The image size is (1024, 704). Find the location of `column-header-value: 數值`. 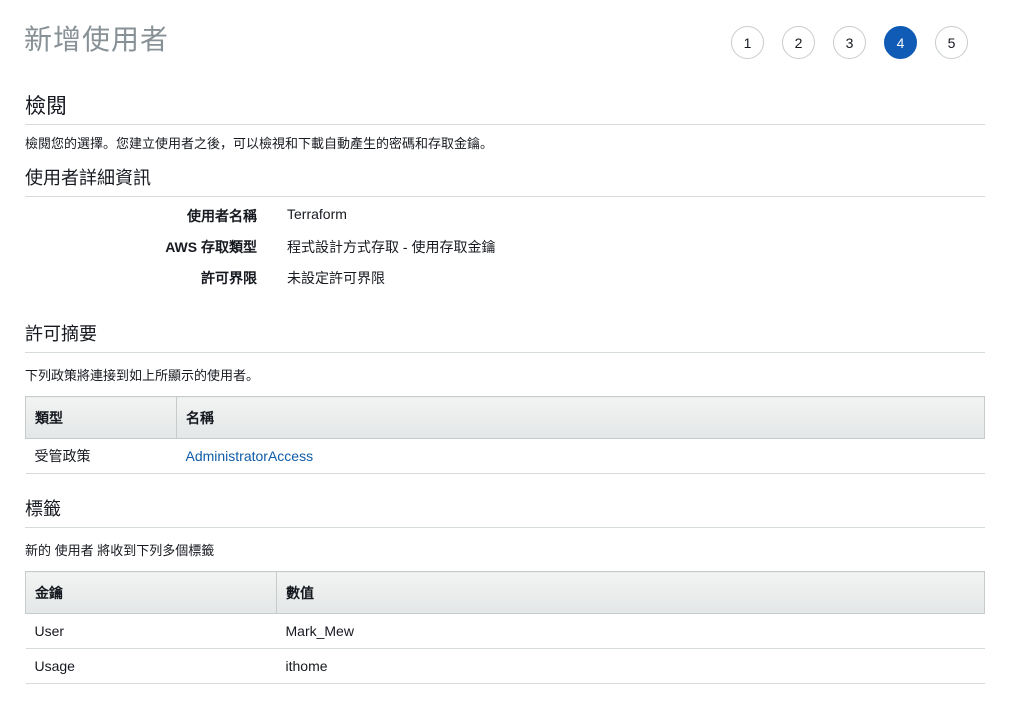

column-header-value: 數值 is located at coordinates (630, 592).